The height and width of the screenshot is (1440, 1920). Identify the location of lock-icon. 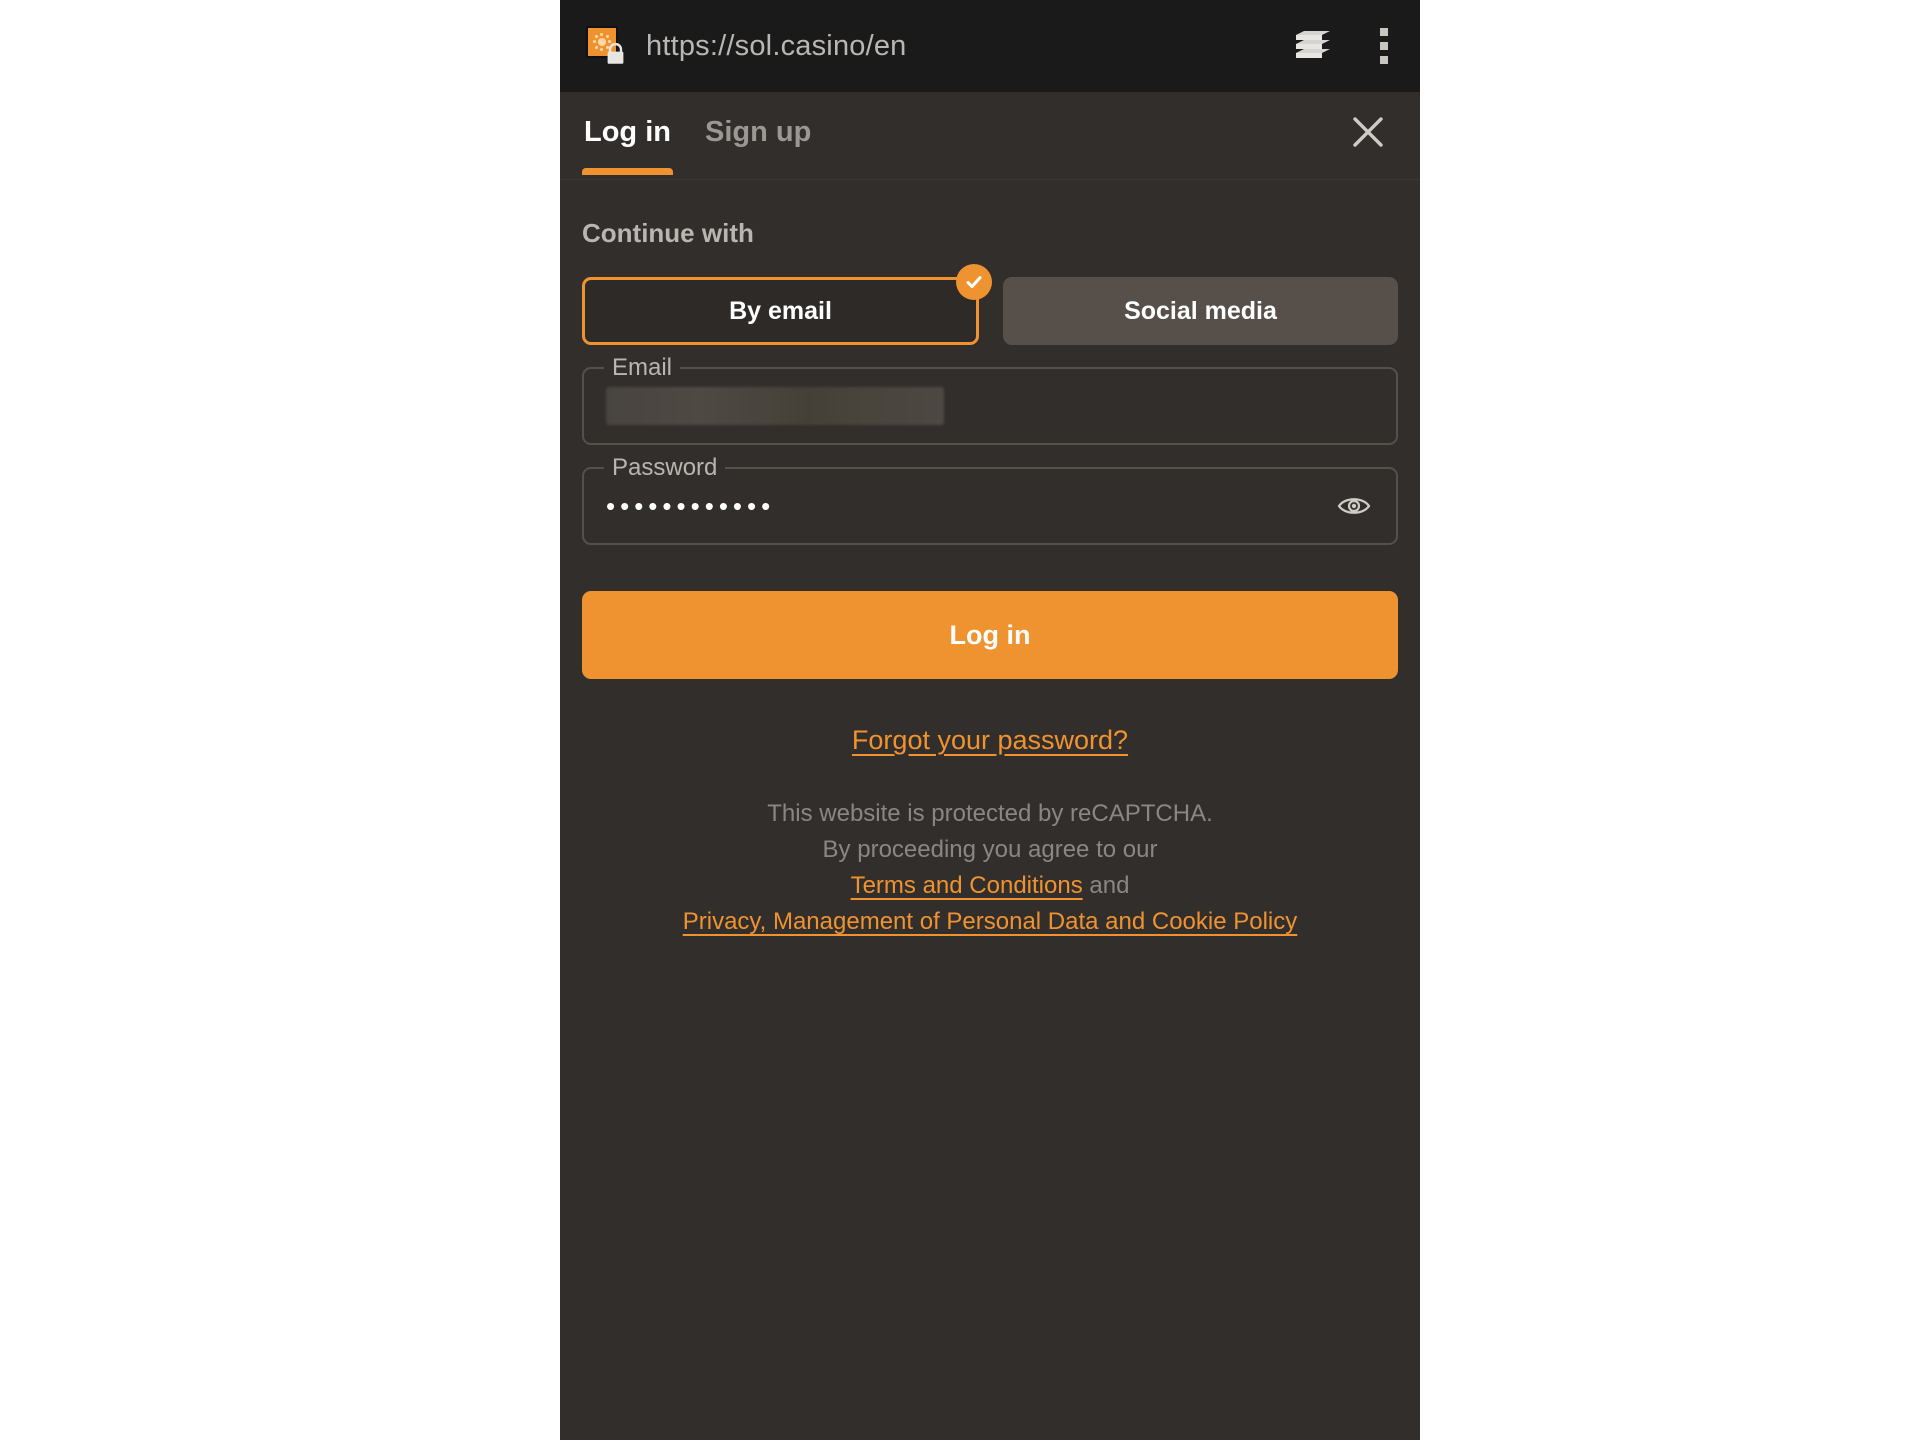
(615, 53).